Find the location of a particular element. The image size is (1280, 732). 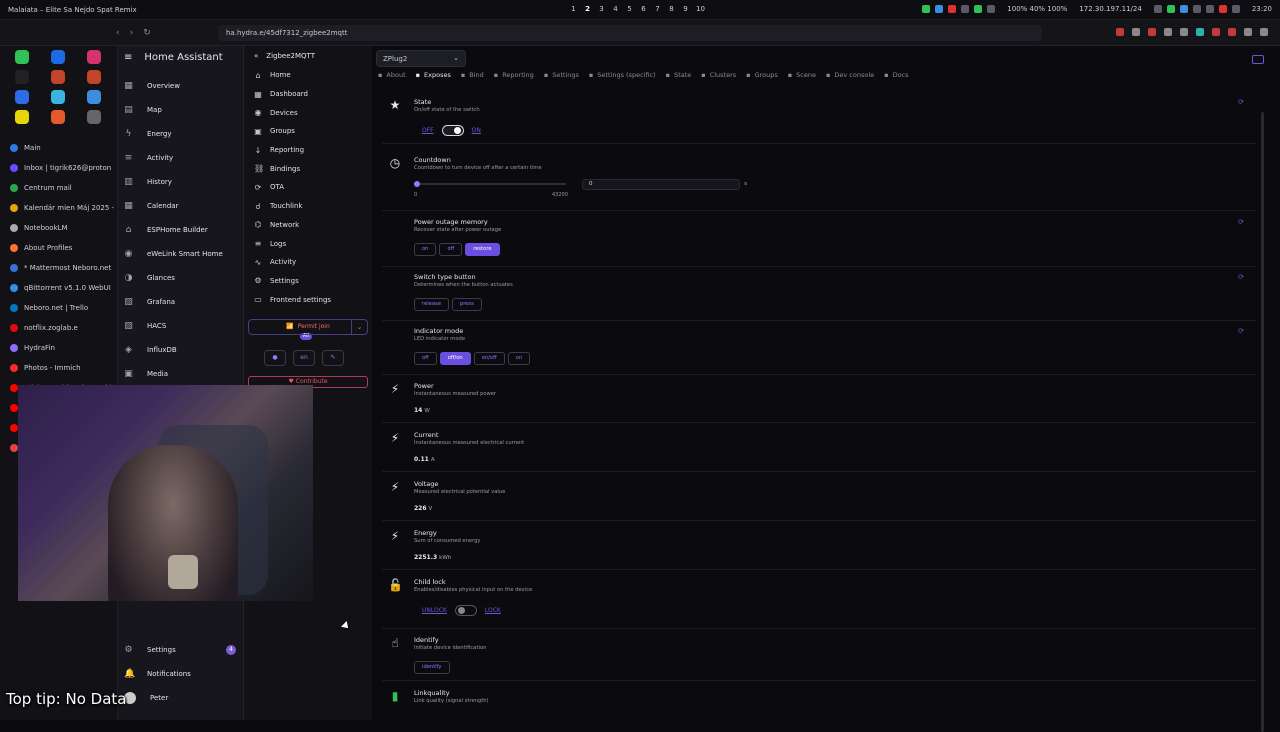

browser-tab: Kalendár mien Máj 2025 - is located at coordinates (58, 208).